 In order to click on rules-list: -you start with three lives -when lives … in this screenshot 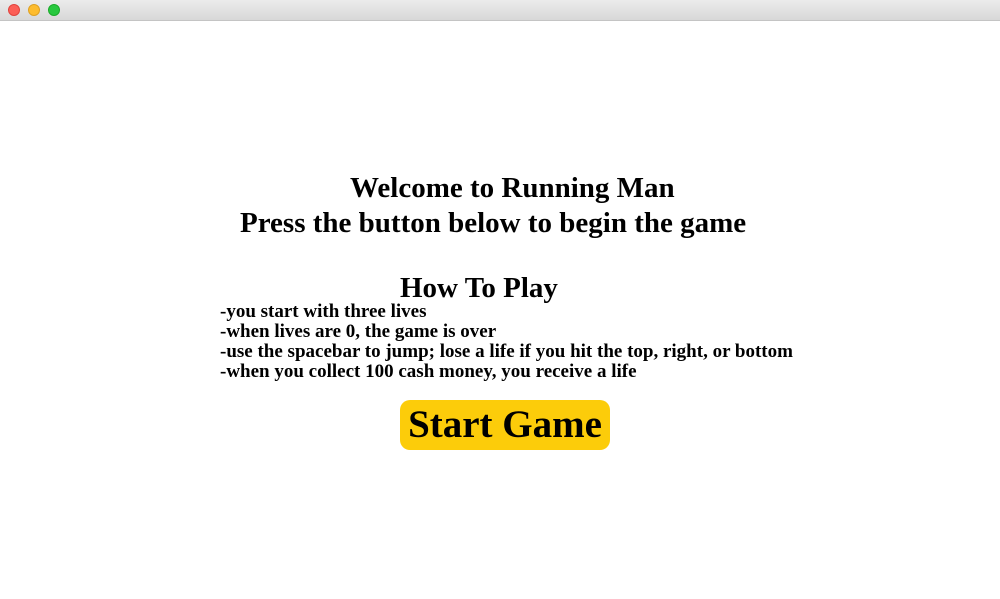, I will do `click(506, 342)`.